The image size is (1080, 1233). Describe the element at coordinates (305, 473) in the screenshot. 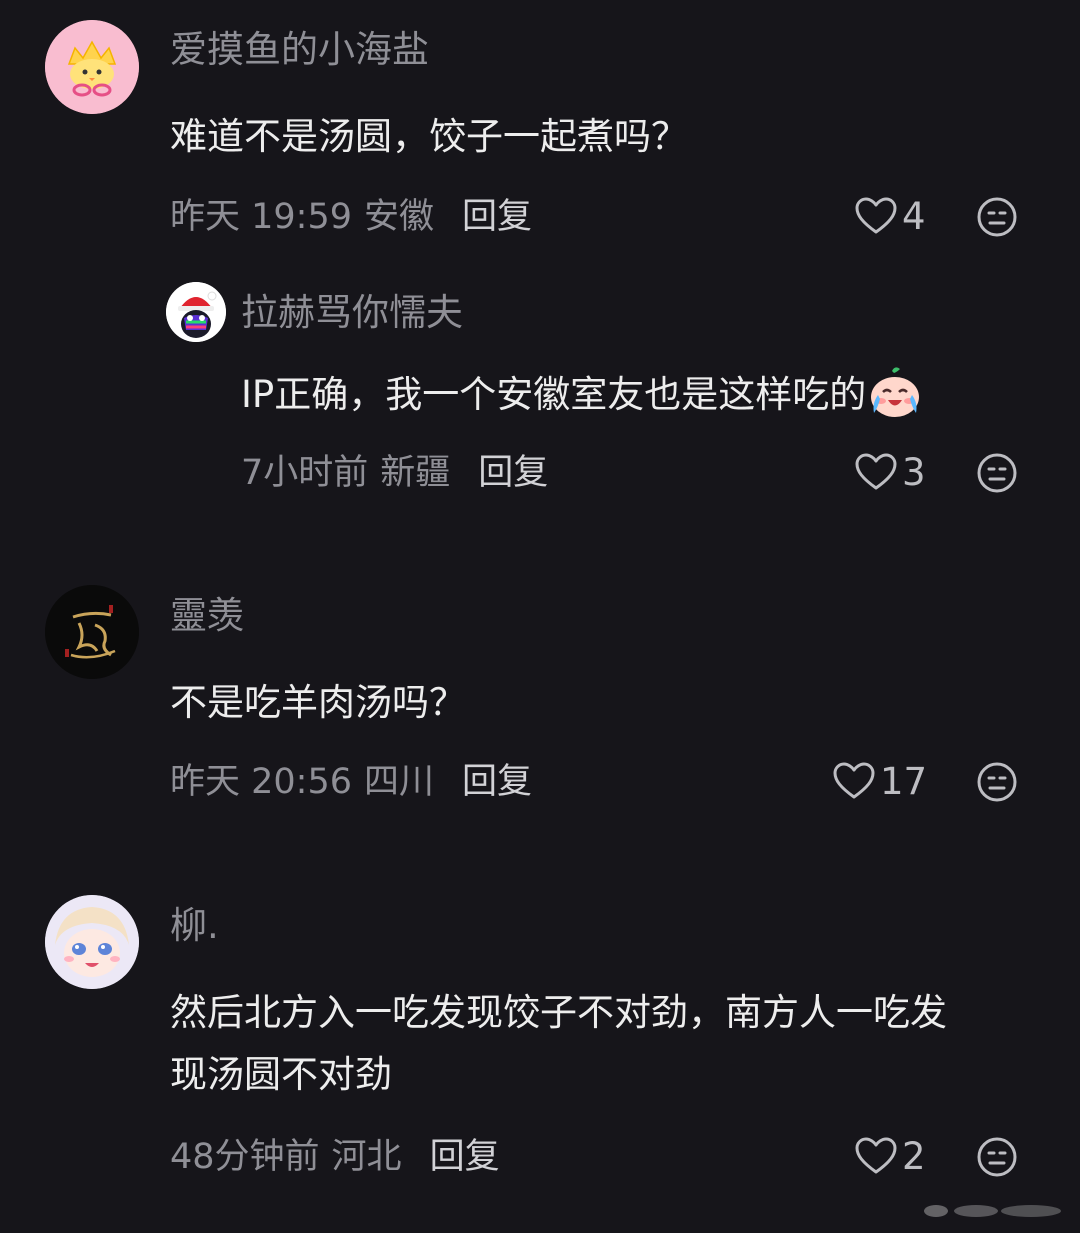

I see `comment-time: 7小时前` at that location.